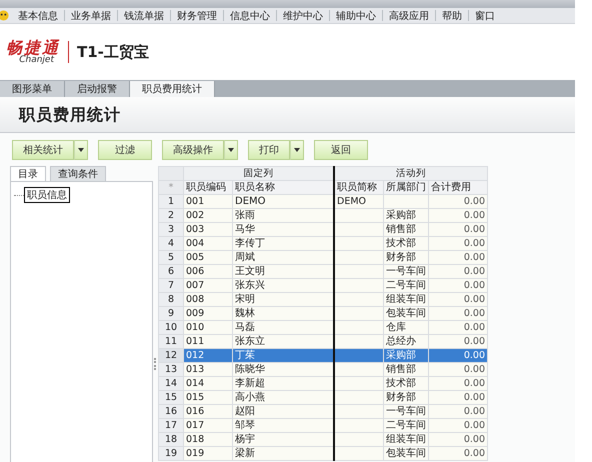  I want to click on panel-tab: 目录, so click(28, 173).